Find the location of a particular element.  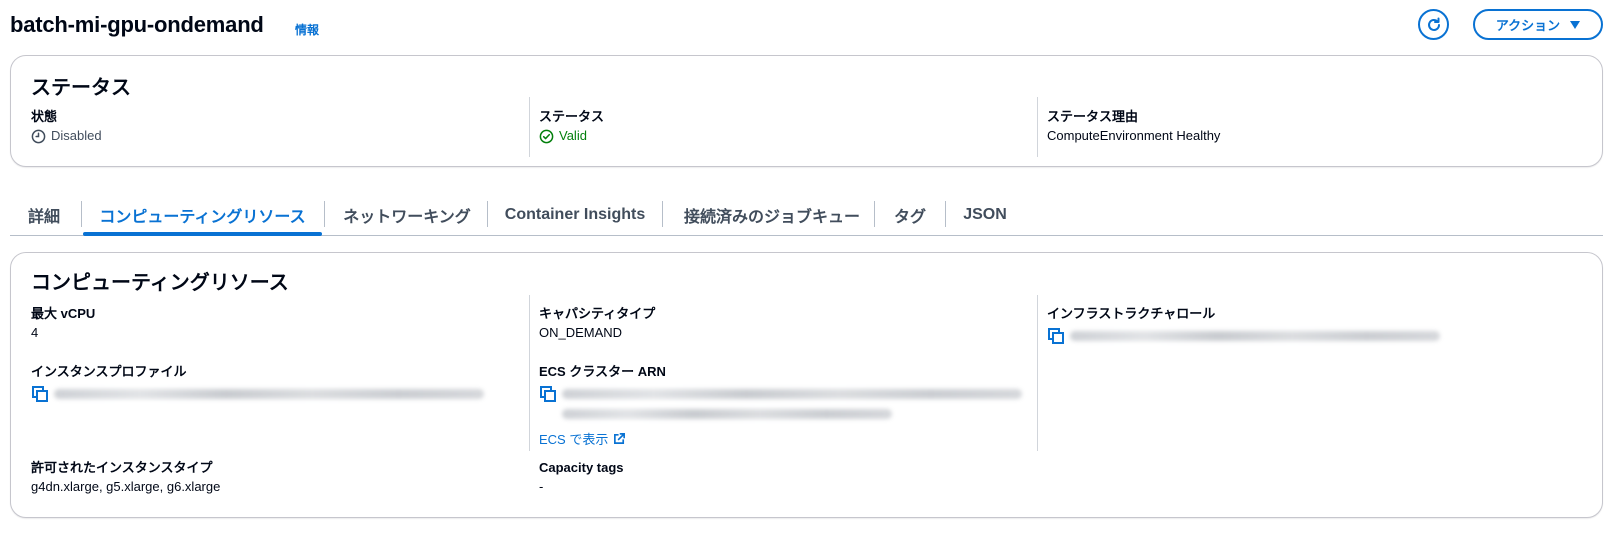

view-in-ecs-label: ECS で表示 is located at coordinates (574, 439).